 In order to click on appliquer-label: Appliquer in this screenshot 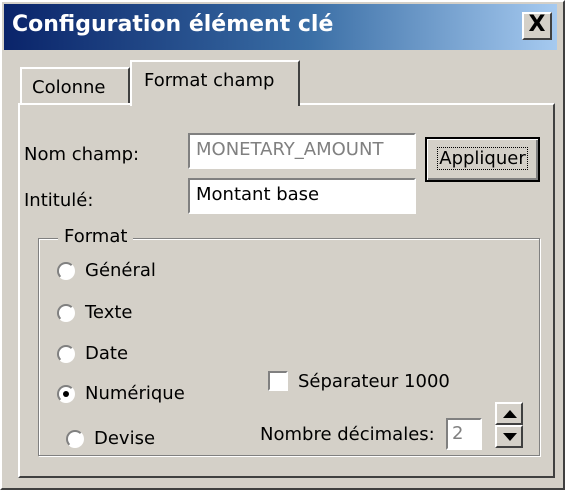, I will do `click(482, 158)`.